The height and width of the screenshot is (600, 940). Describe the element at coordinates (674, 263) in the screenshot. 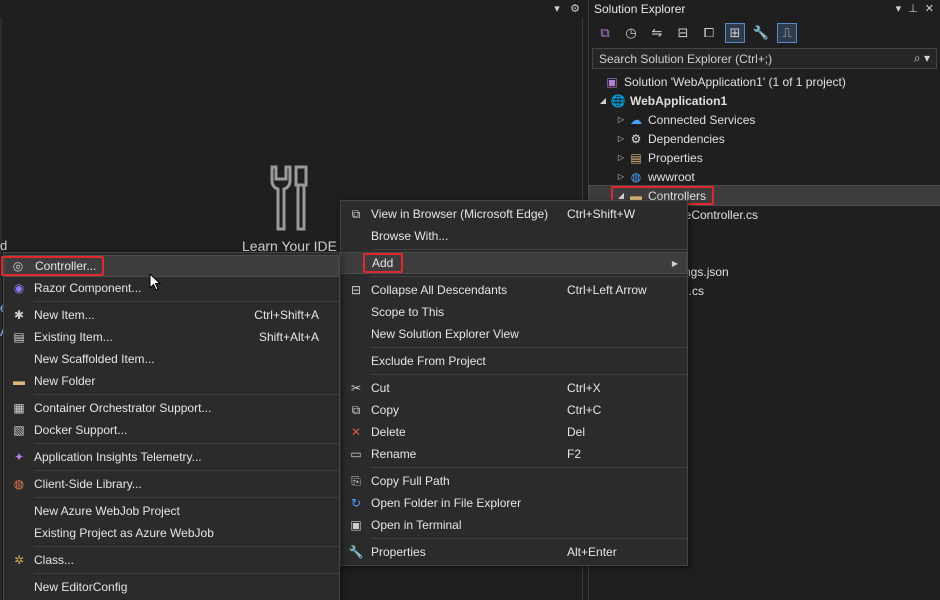

I see `submenu-arrow-icon: ▶` at that location.